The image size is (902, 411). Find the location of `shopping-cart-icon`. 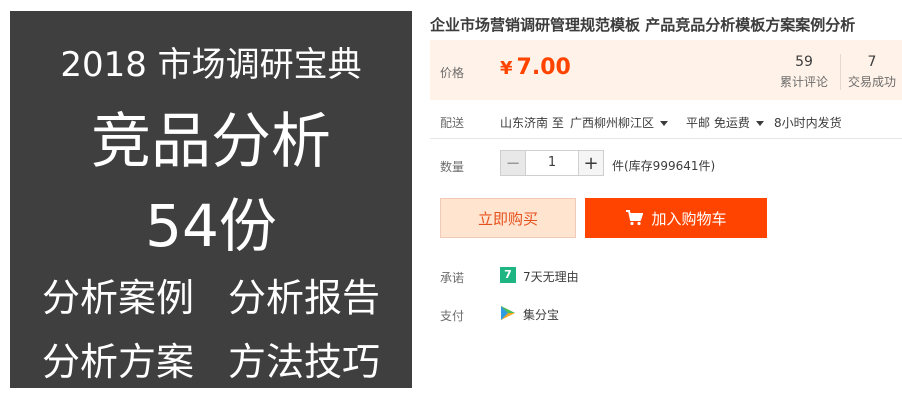

shopping-cart-icon is located at coordinates (635, 218).